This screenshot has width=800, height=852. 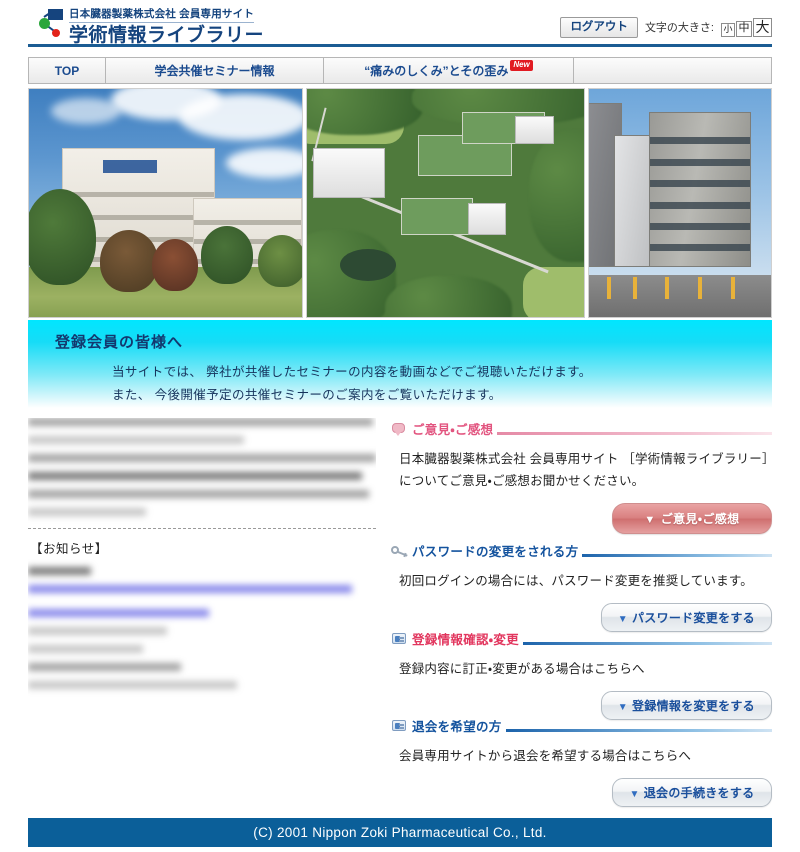 What do you see at coordinates (693, 705) in the screenshot?
I see `change-registration-button-label: 登録情報を変更をする` at bounding box center [693, 705].